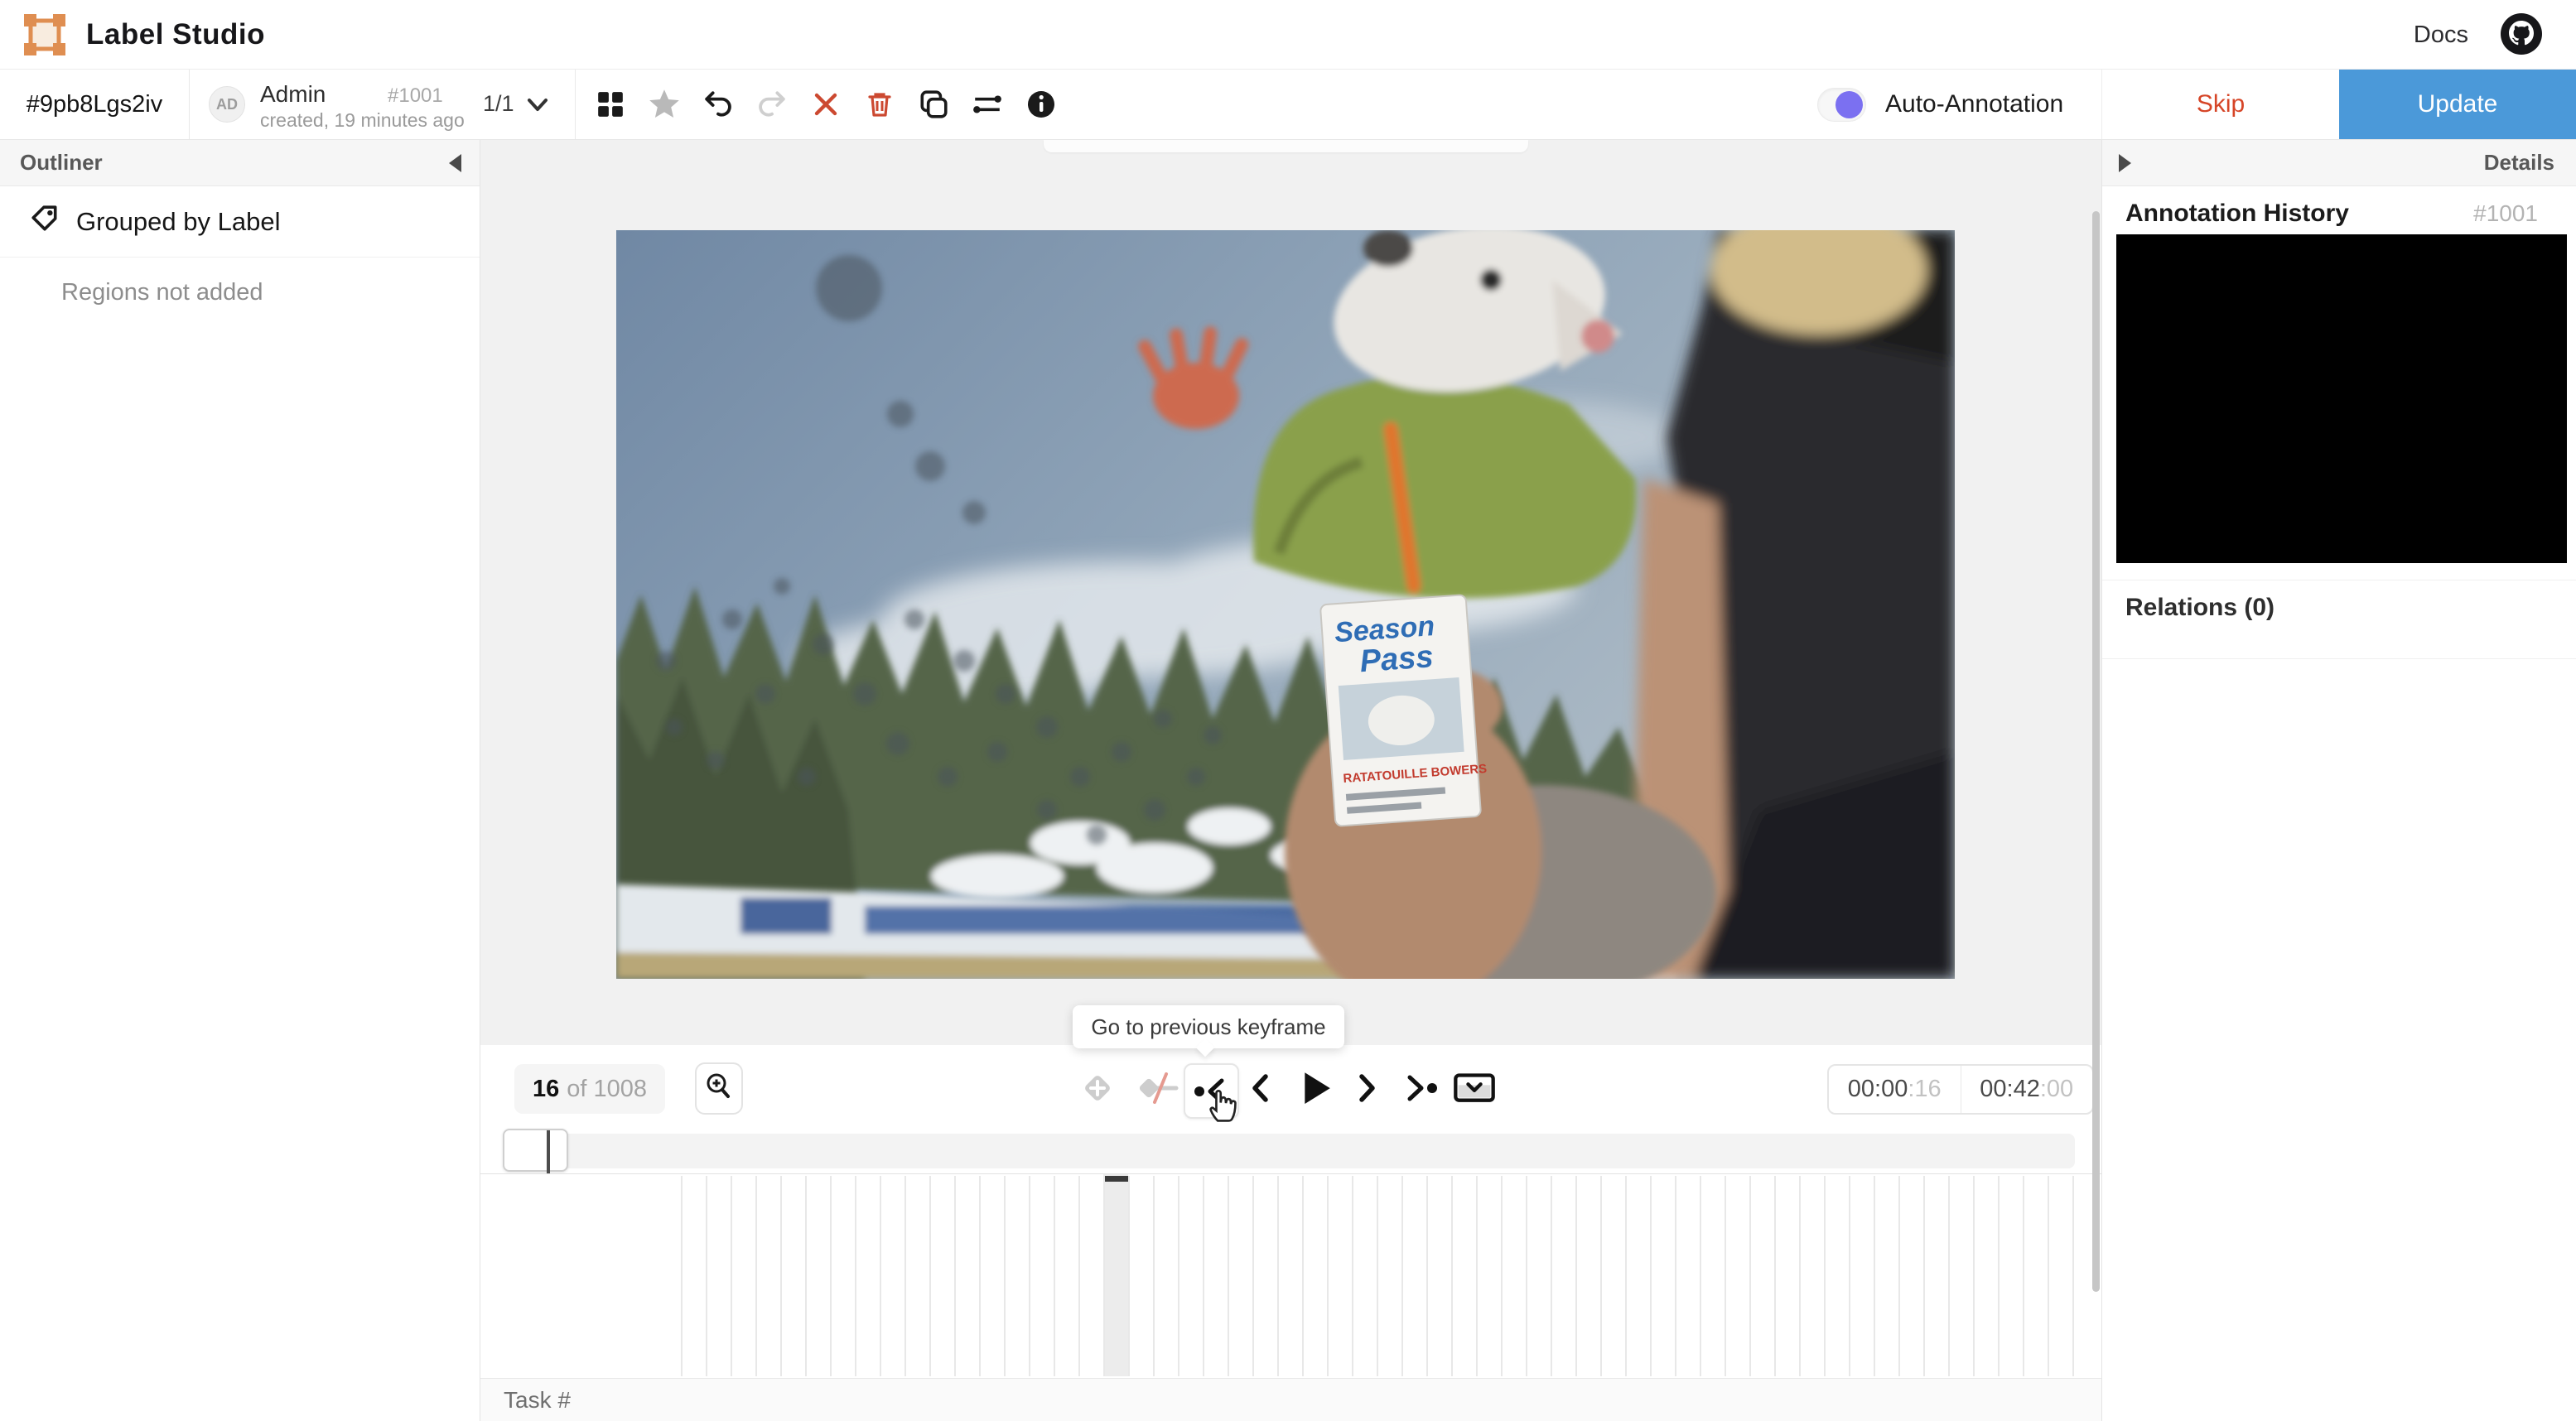 The width and height of the screenshot is (2576, 1421). What do you see at coordinates (2096, 751) in the screenshot?
I see `vertical-scrollbar` at bounding box center [2096, 751].